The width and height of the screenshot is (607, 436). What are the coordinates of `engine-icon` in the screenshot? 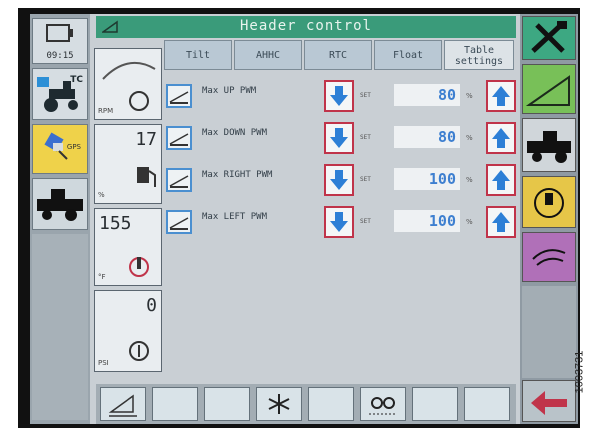 It's located at (549, 203).